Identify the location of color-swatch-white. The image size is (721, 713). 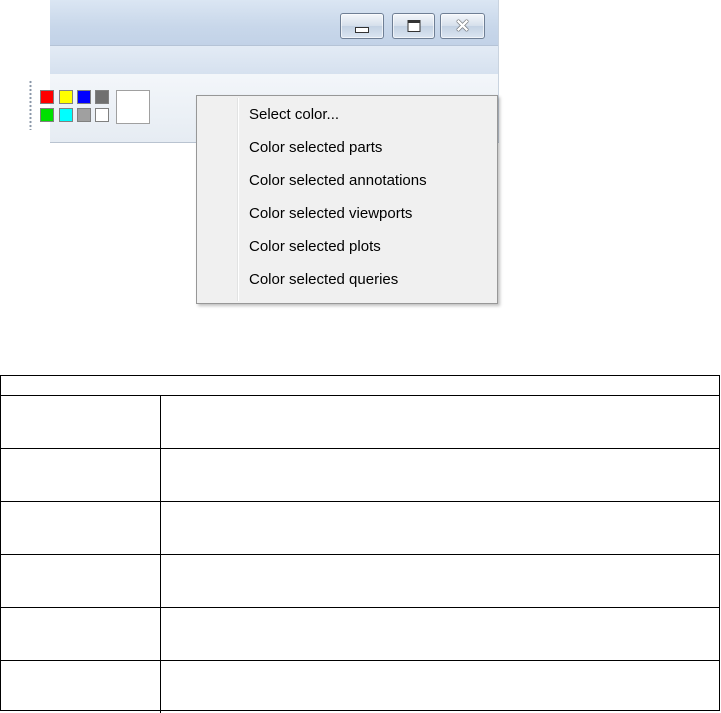
(102, 115).